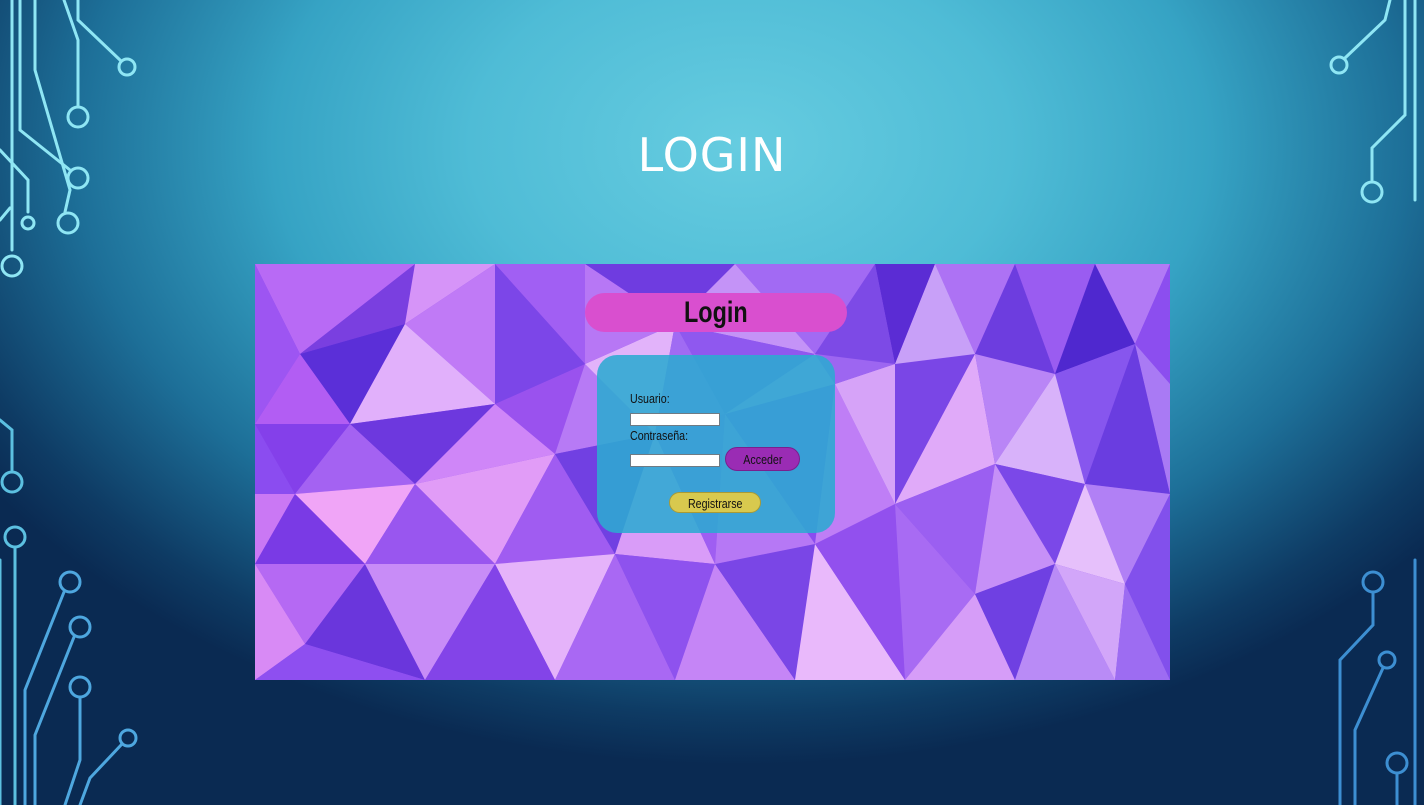 This screenshot has width=1424, height=805. I want to click on slide-title: LOGIN, so click(712, 155).